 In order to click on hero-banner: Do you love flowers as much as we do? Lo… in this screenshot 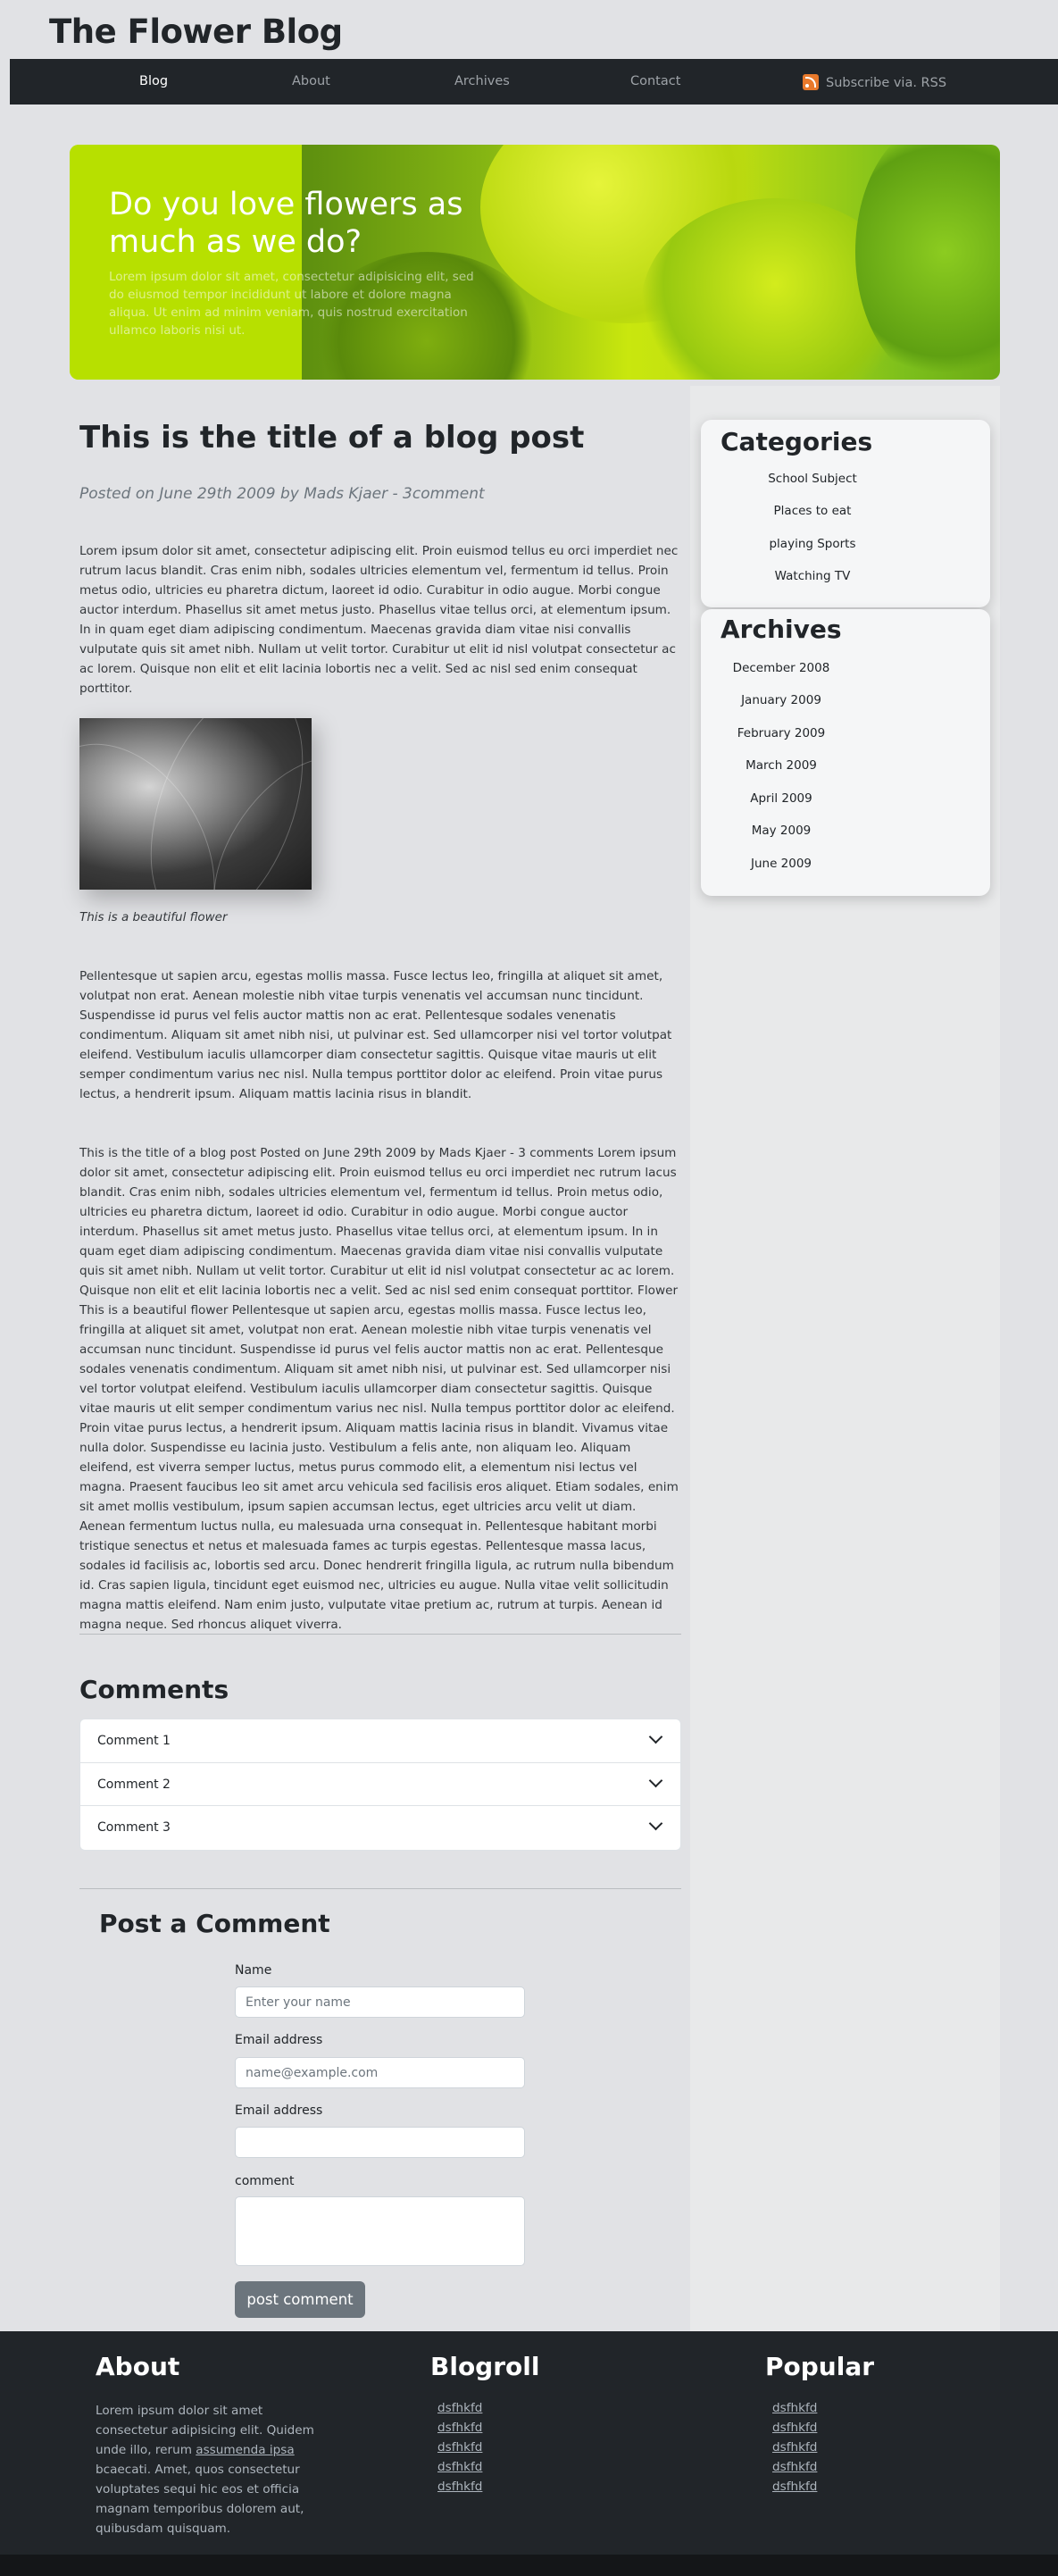, I will do `click(535, 263)`.